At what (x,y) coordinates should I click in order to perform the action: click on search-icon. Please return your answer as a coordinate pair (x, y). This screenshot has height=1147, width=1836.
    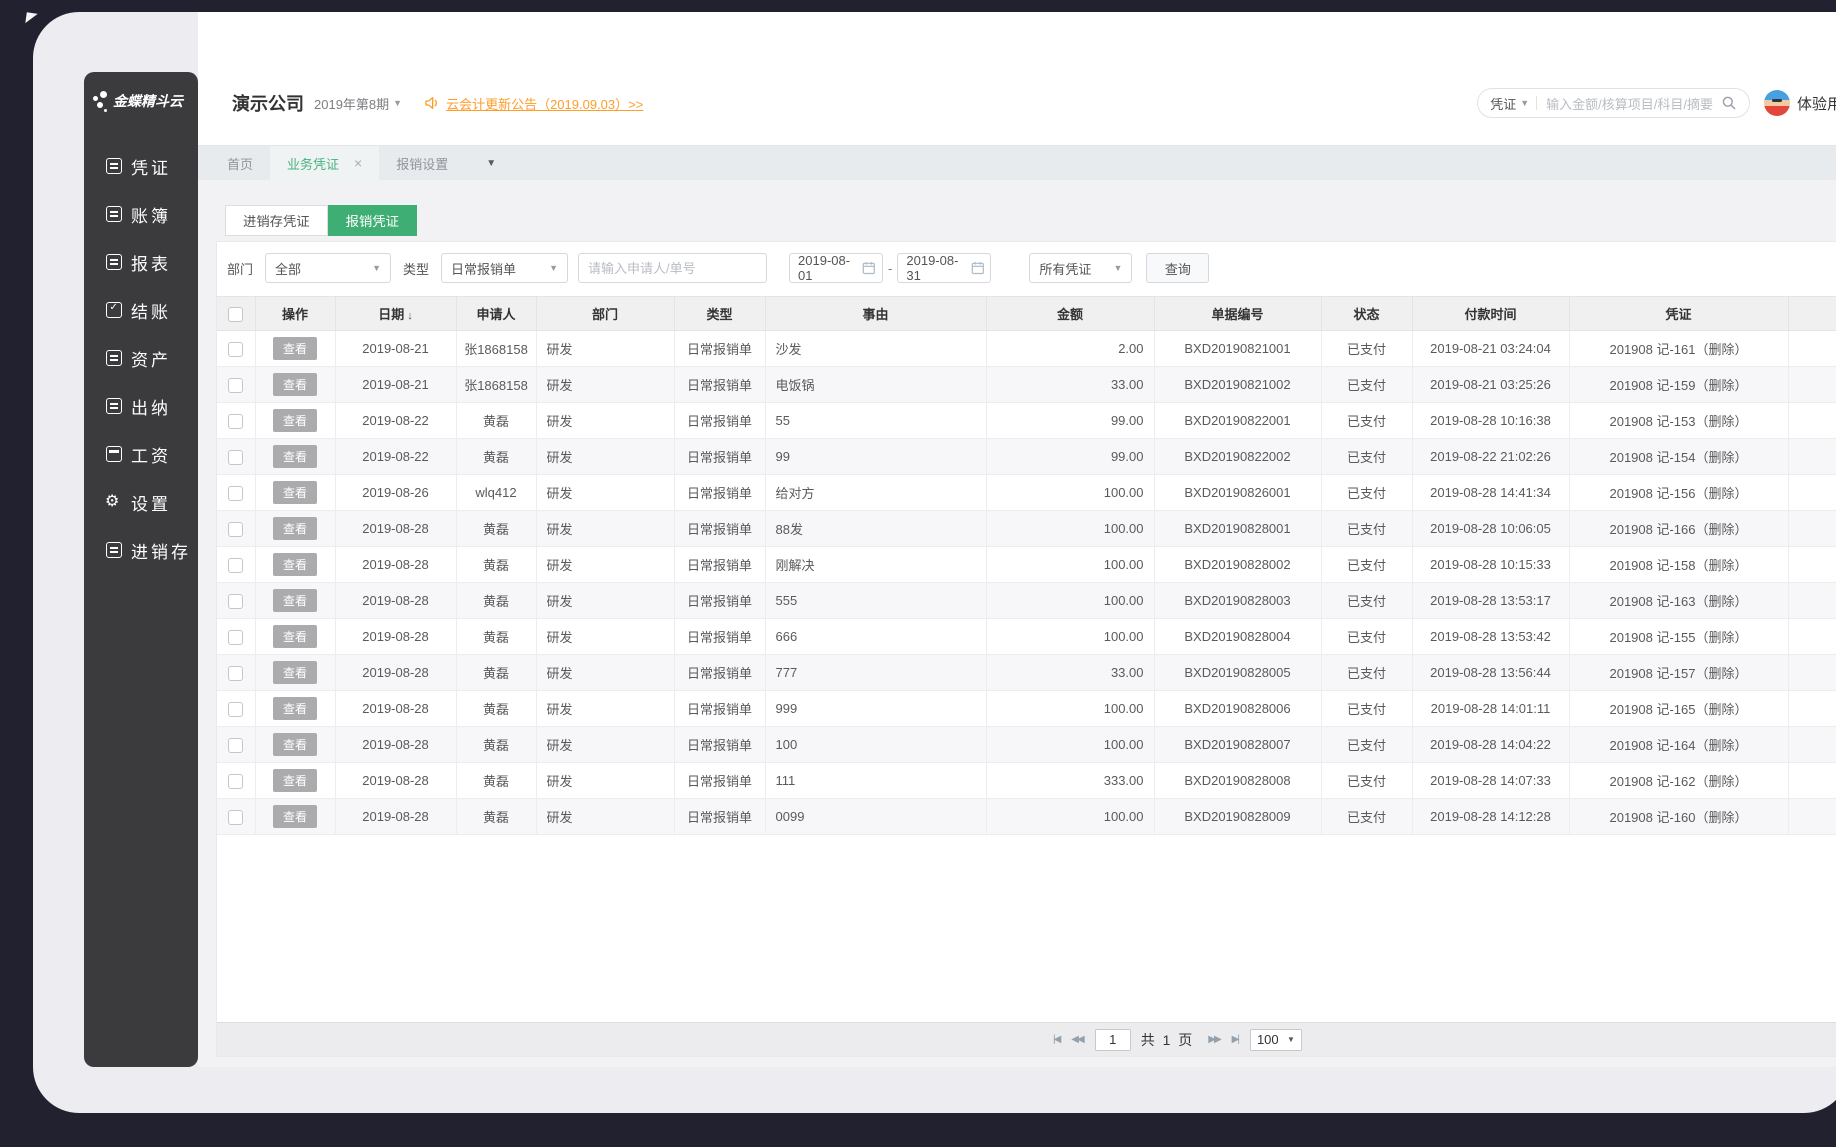
    Looking at the image, I should click on (1729, 103).